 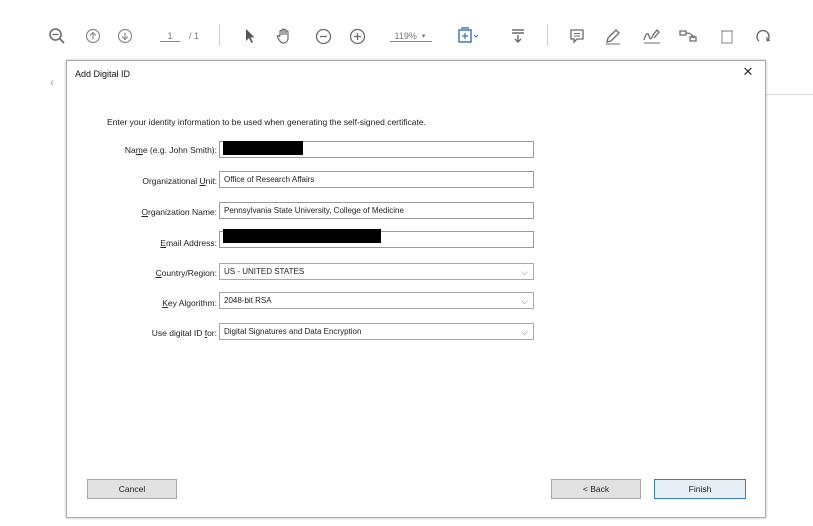 I want to click on page-current: 1, so click(x=170, y=36).